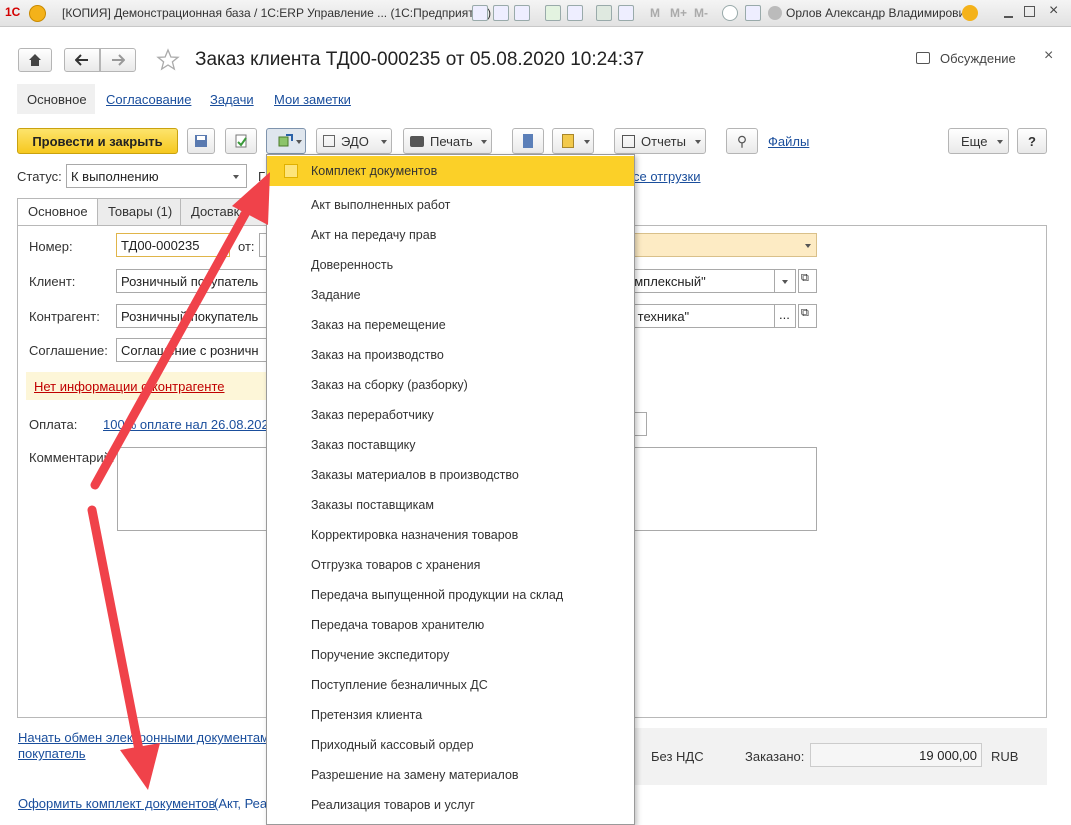 The height and width of the screenshot is (825, 1071). Describe the element at coordinates (97, 141) in the screenshot. I see `post-and-close-button: Провести и закрыть` at that location.